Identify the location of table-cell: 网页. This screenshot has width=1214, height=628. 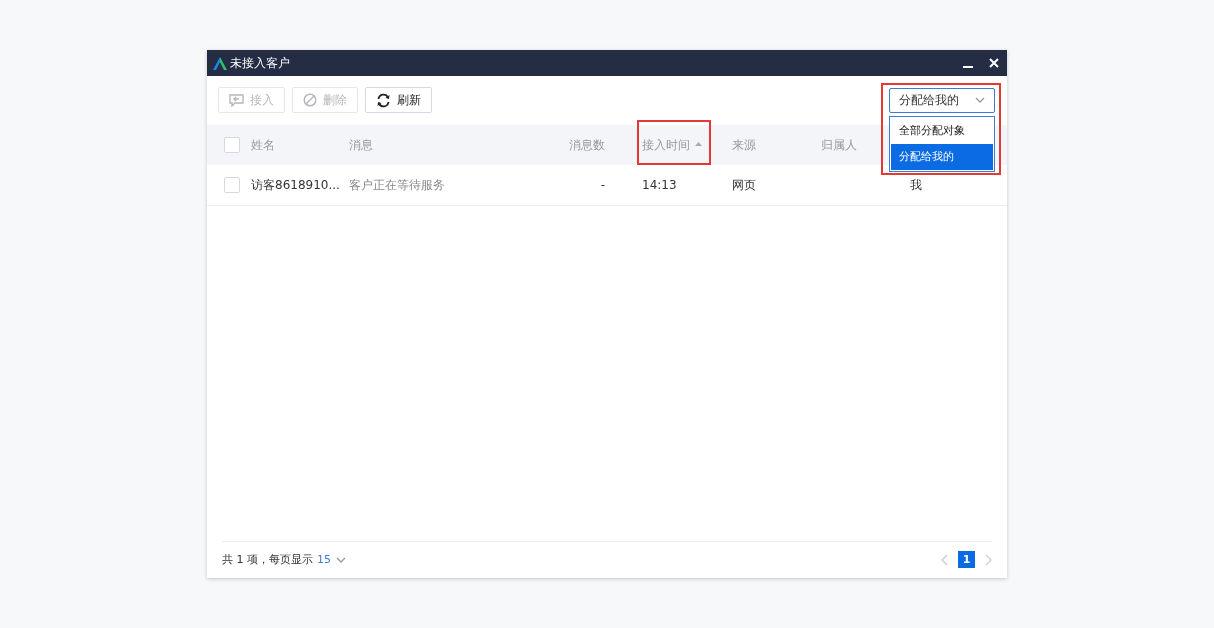
(744, 184).